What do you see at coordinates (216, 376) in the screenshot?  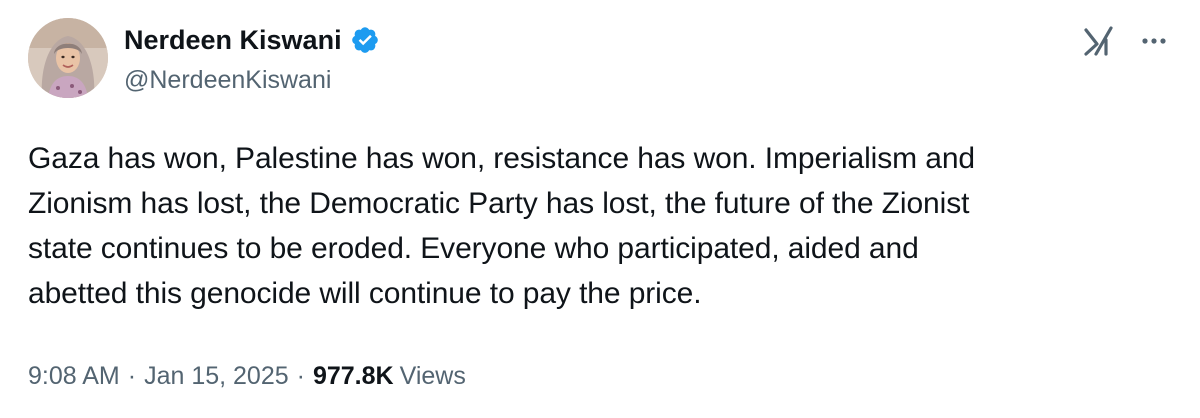 I see `tweet-date: Jan 15, 2025` at bounding box center [216, 376].